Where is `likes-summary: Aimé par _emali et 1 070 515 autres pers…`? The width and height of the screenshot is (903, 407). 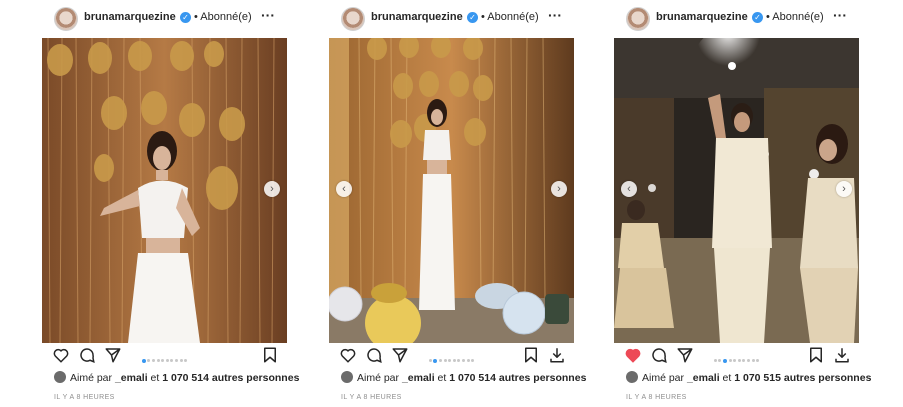 likes-summary: Aimé par _emali et 1 070 515 autres pers… is located at coordinates (748, 378).